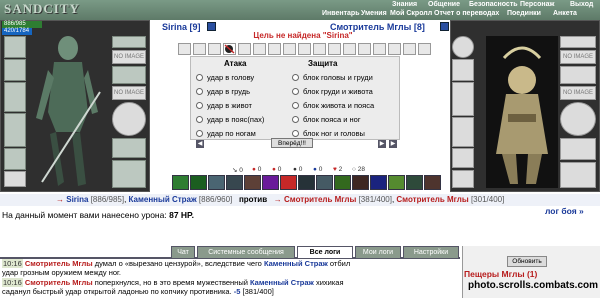 The height and width of the screenshot is (298, 600). Describe the element at coordinates (581, 4) in the screenshot. I see `menu-exit: Выход` at that location.